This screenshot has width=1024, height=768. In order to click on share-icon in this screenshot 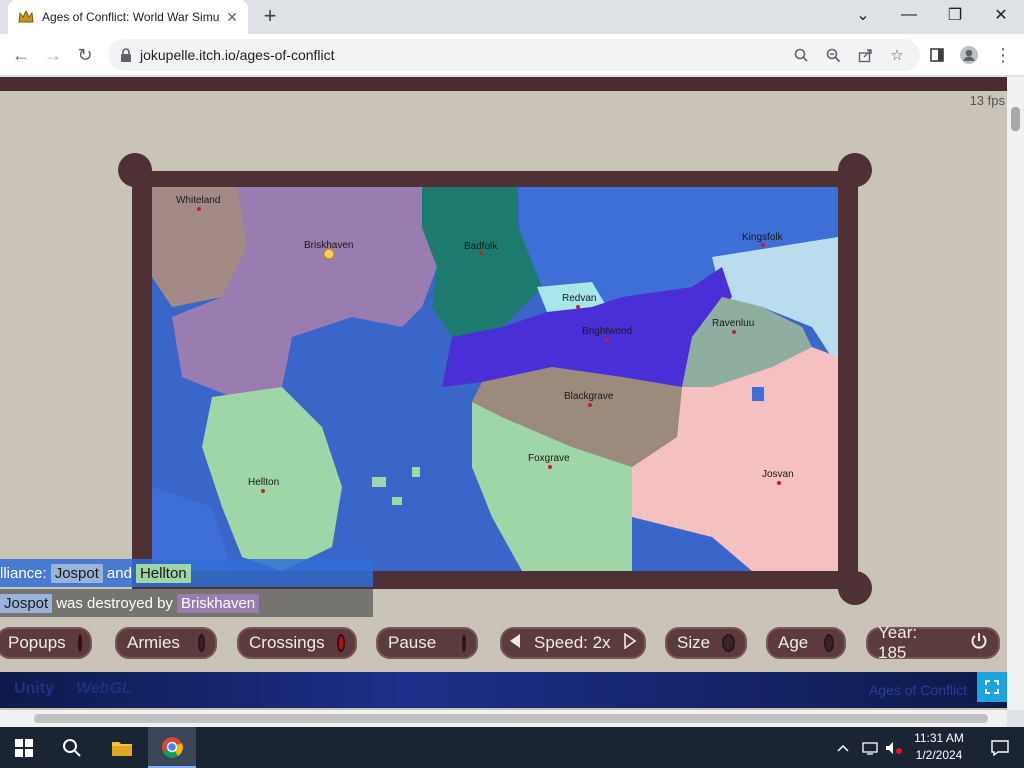, I will do `click(865, 55)`.